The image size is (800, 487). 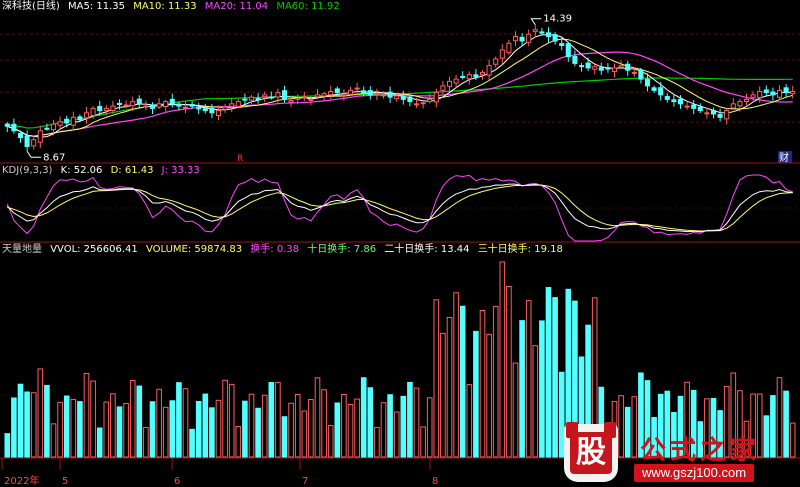 I want to click on watermark: 股 公式之家 www.gszj100.com, so click(x=670, y=453).